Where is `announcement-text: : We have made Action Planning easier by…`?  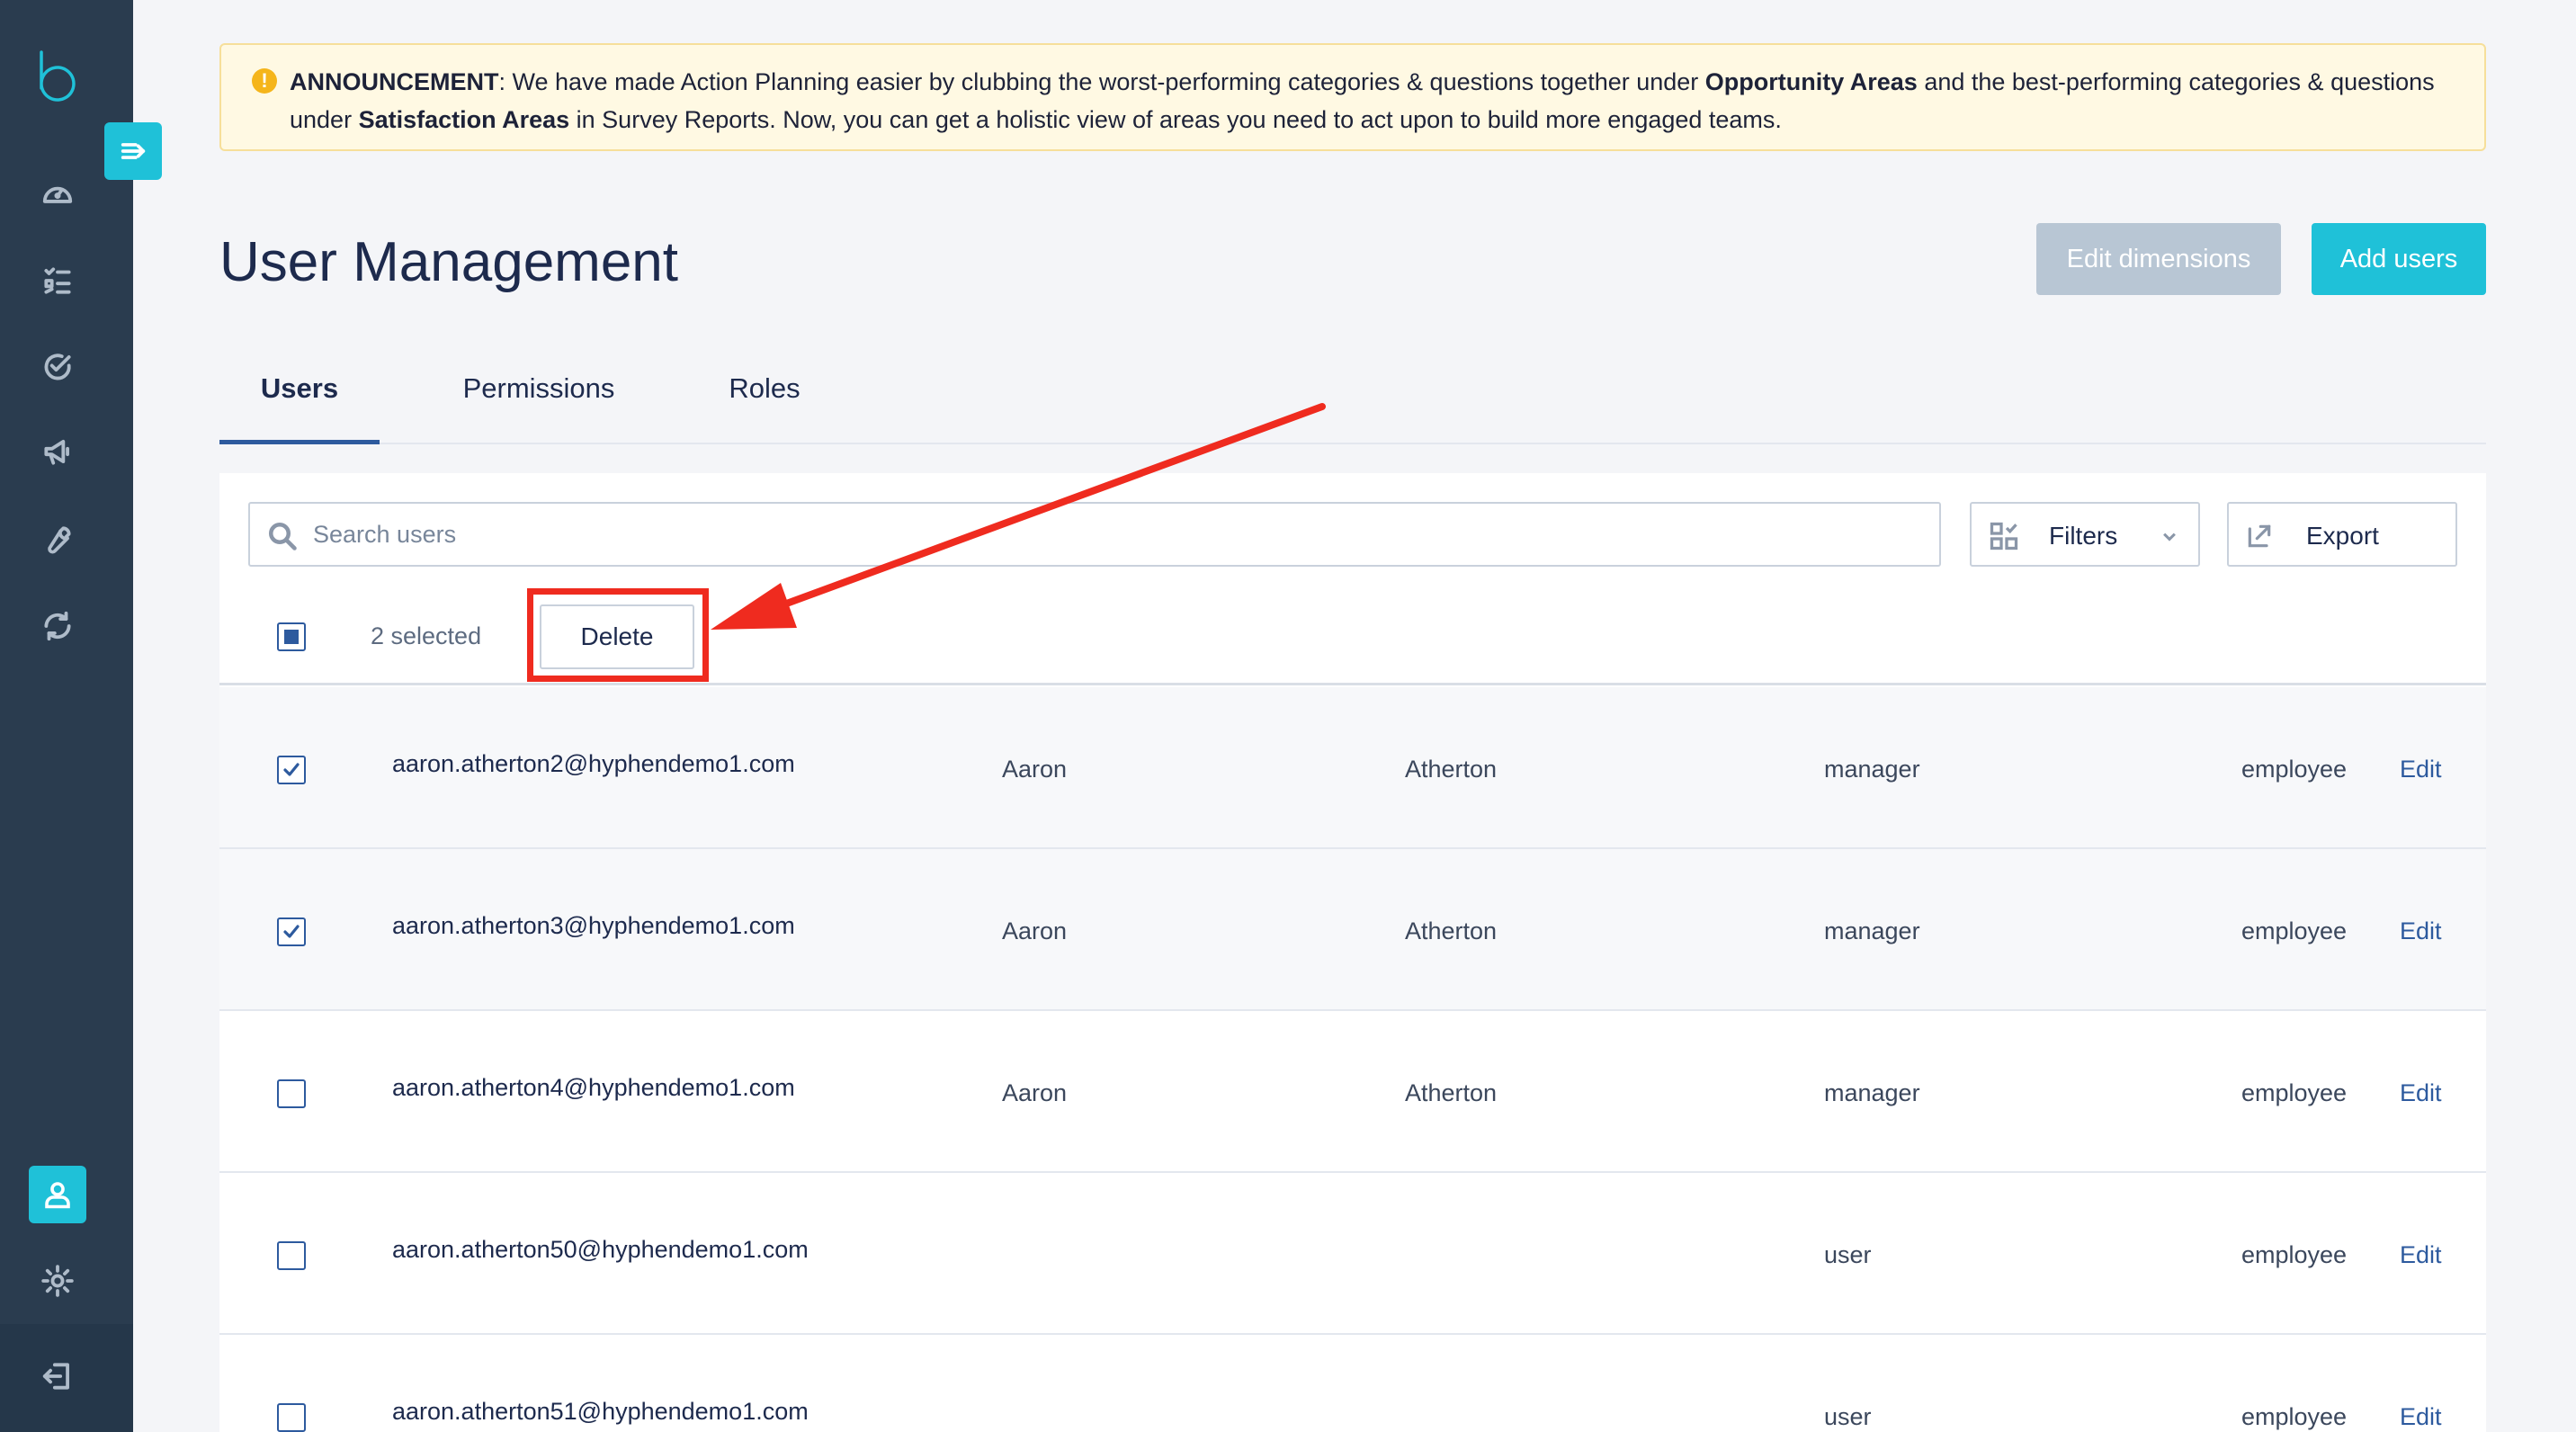 announcement-text: : We have made Action Planning easier by… is located at coordinates (1101, 81).